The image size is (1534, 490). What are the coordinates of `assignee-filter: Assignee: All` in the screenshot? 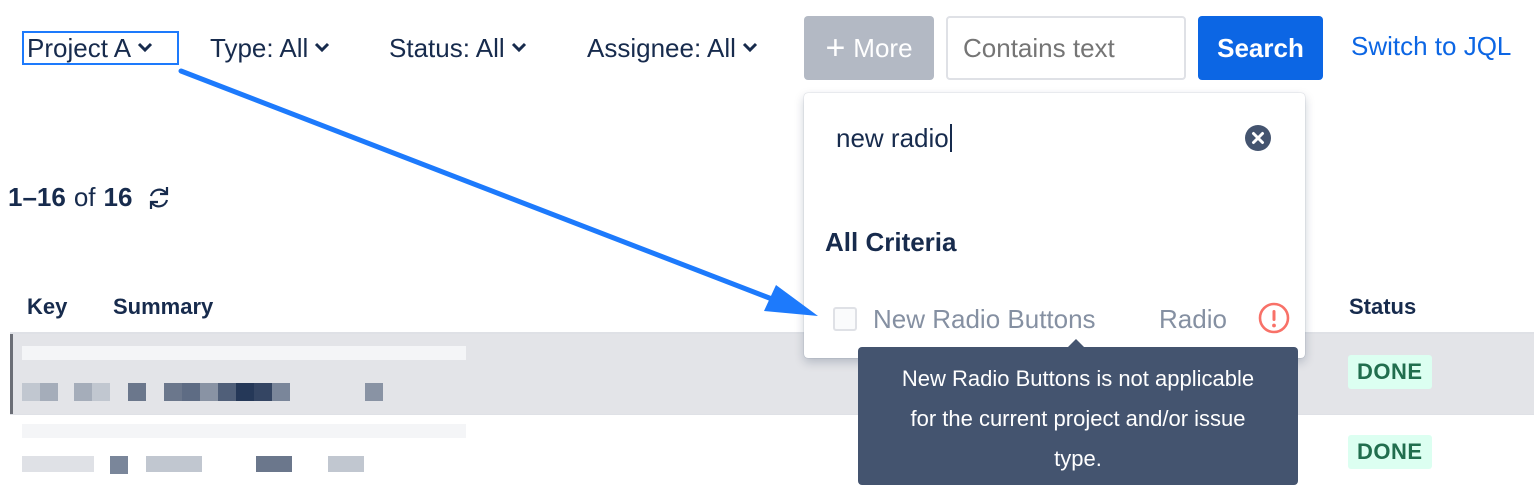 It's located at (672, 48).